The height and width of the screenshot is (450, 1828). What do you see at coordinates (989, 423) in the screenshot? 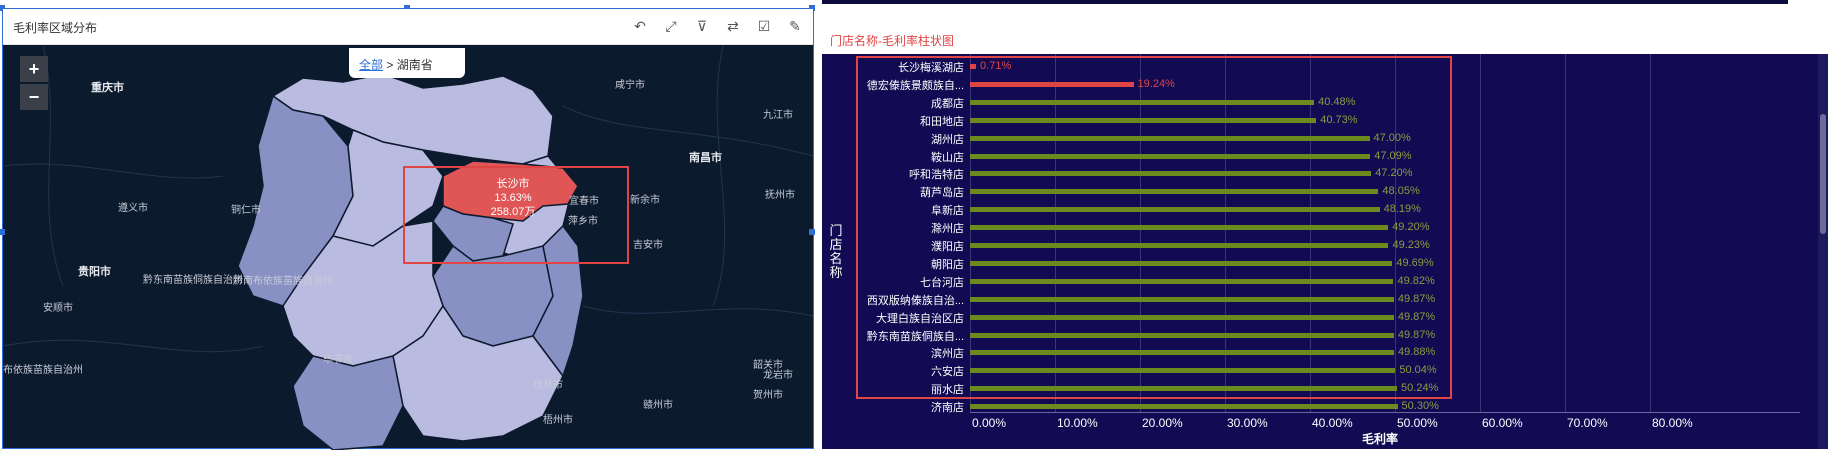
I see `x-tick-label: 0.00%` at bounding box center [989, 423].